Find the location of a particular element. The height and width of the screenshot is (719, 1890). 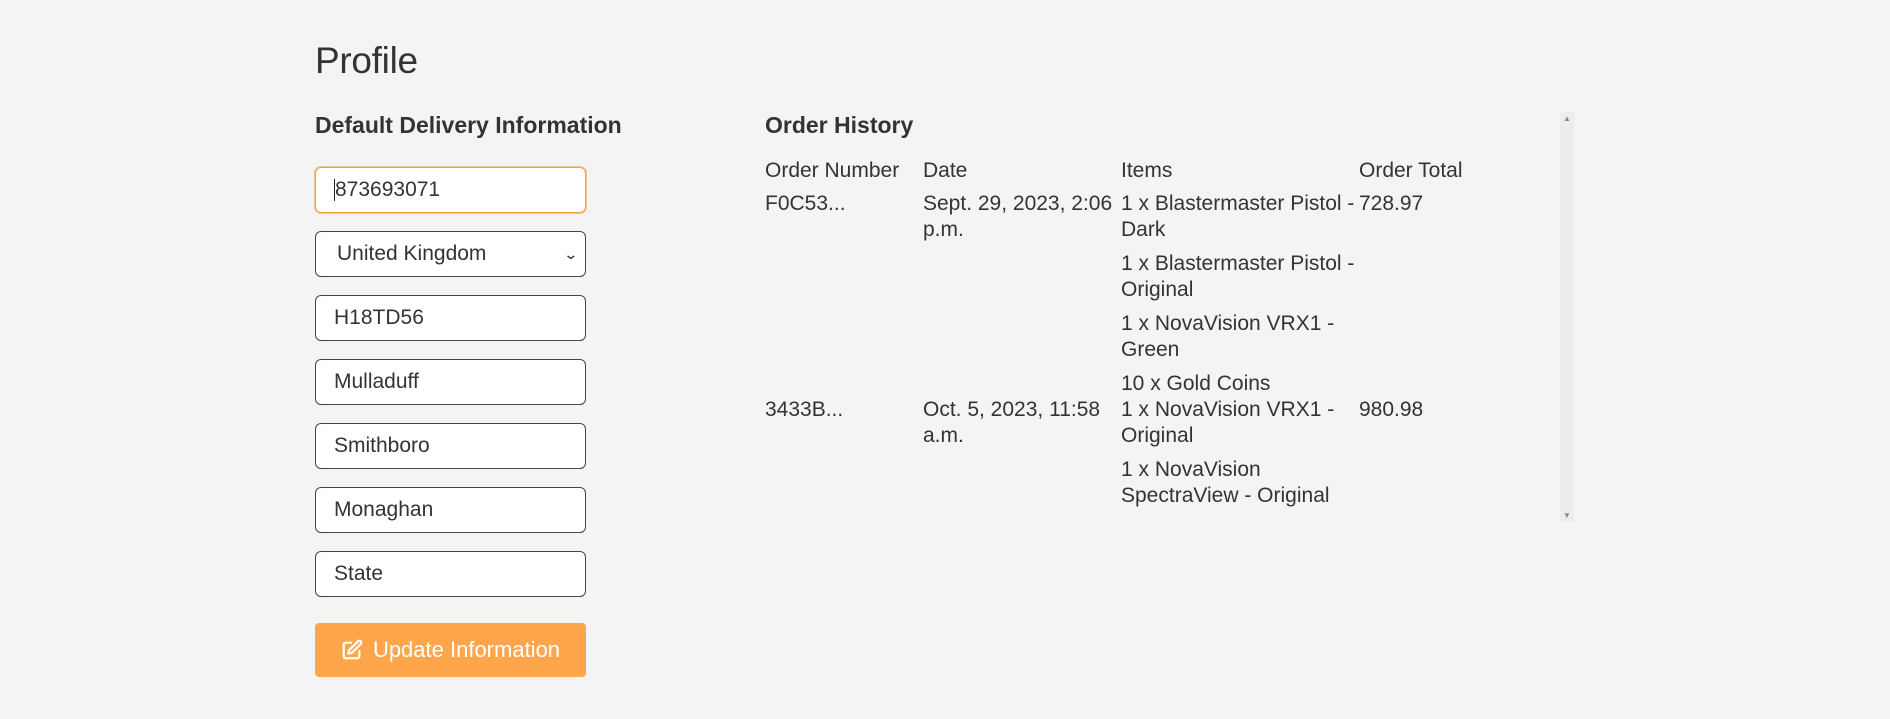

street-address-2-value: Monaghan is located at coordinates (384, 509).